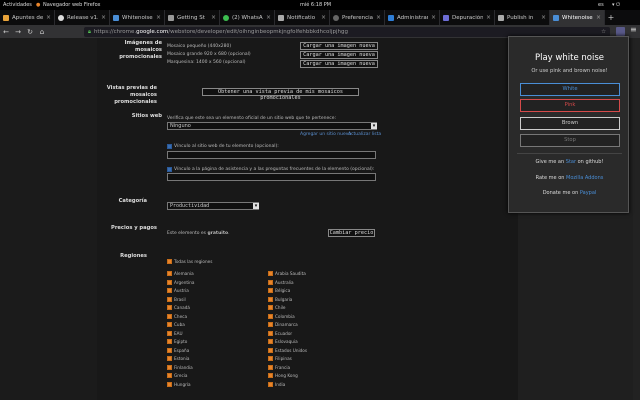 Image resolution: width=640 pixels, height=400 pixels. Describe the element at coordinates (522, 17) in the screenshot. I see `tab: Publish in ×` at that location.